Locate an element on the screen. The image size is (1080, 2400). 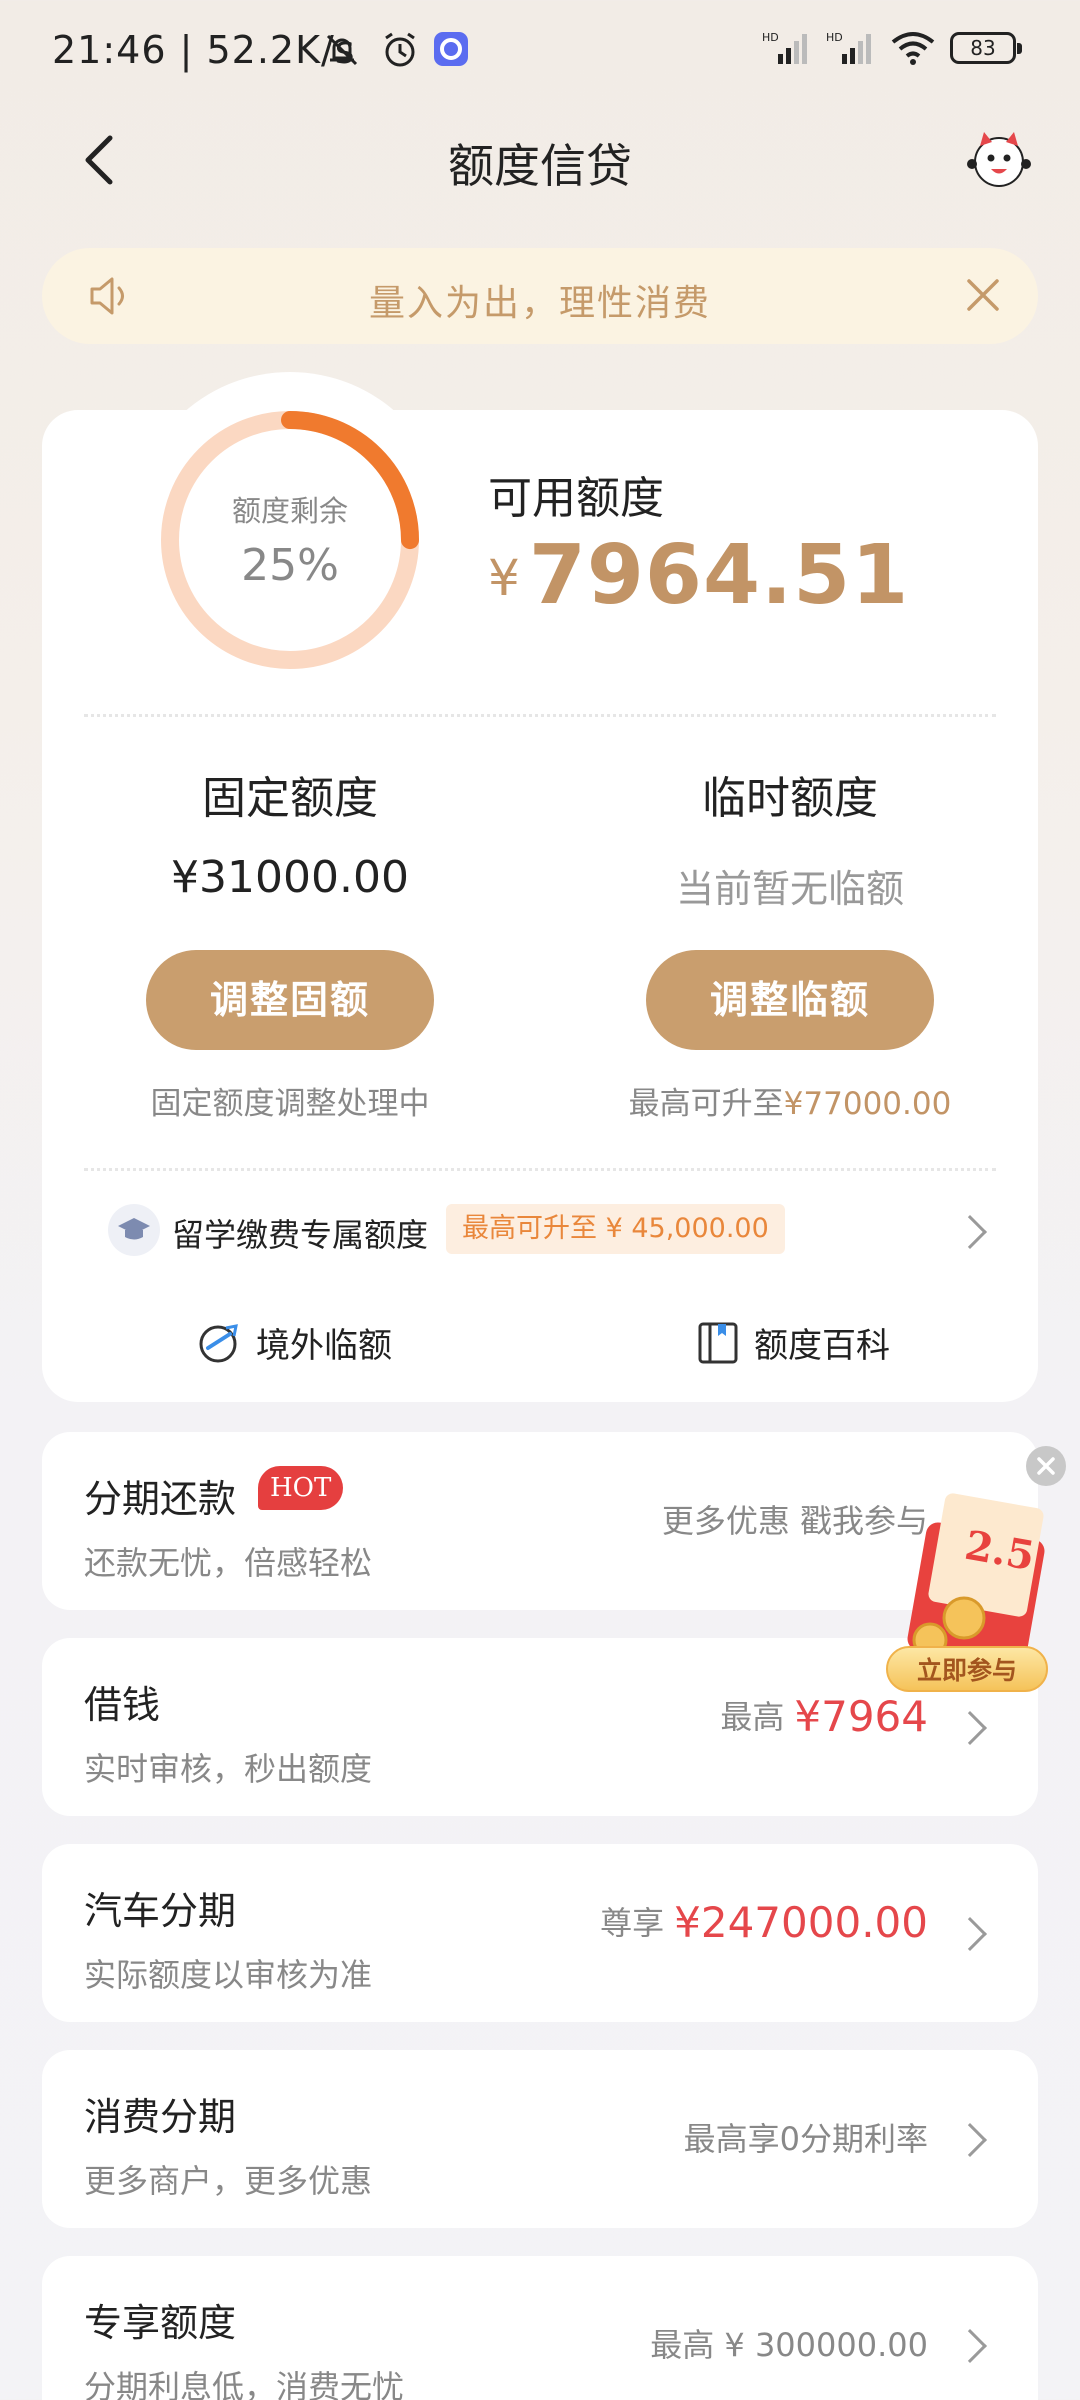
battery-icon: 83 is located at coordinates (986, 48).